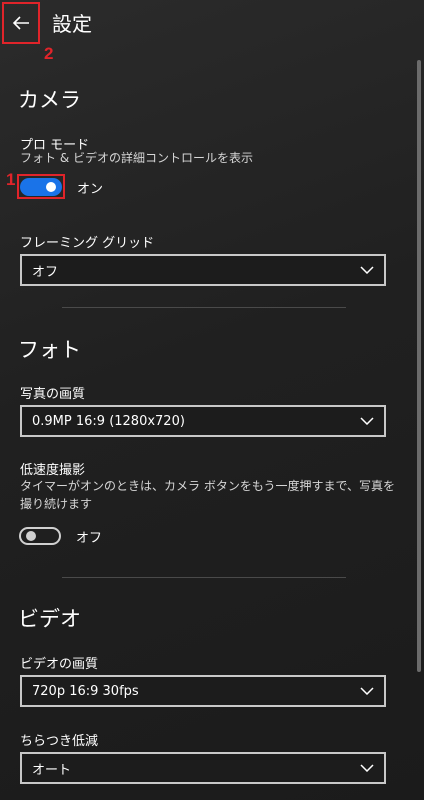 The width and height of the screenshot is (424, 800). What do you see at coordinates (85, 691) in the screenshot?
I see `video-quality-value: 720p 16:9 30fps` at bounding box center [85, 691].